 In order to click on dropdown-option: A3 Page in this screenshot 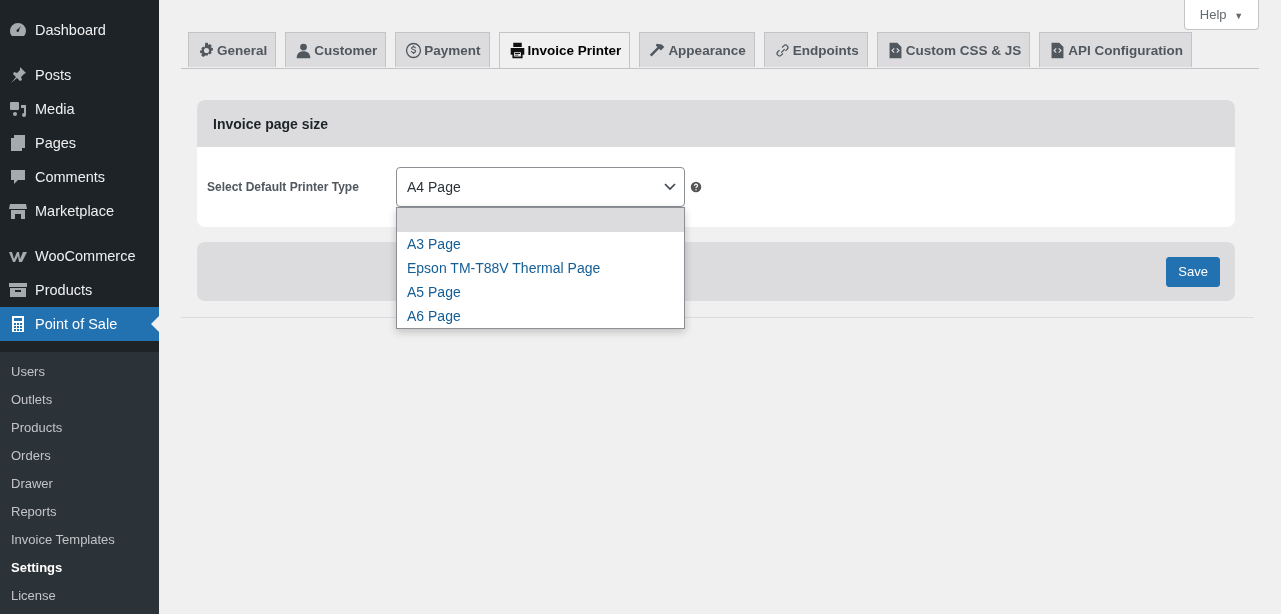, I will do `click(540, 244)`.